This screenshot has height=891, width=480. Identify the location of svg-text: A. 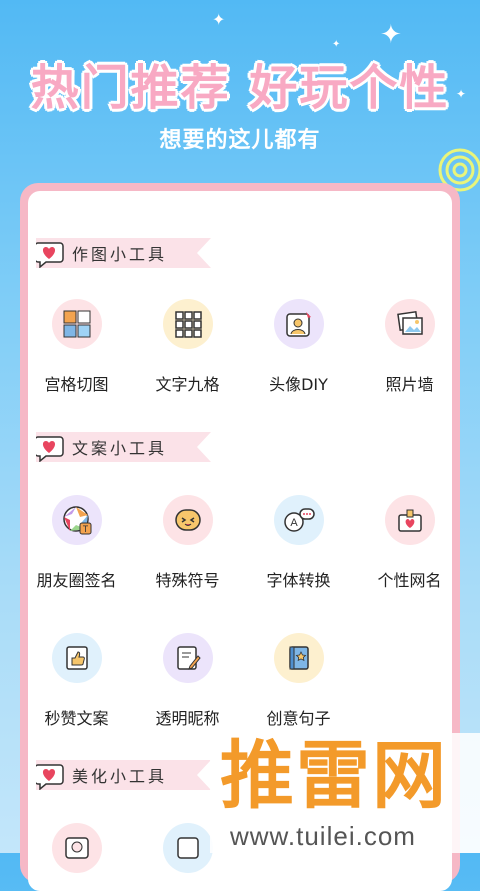
(294, 523).